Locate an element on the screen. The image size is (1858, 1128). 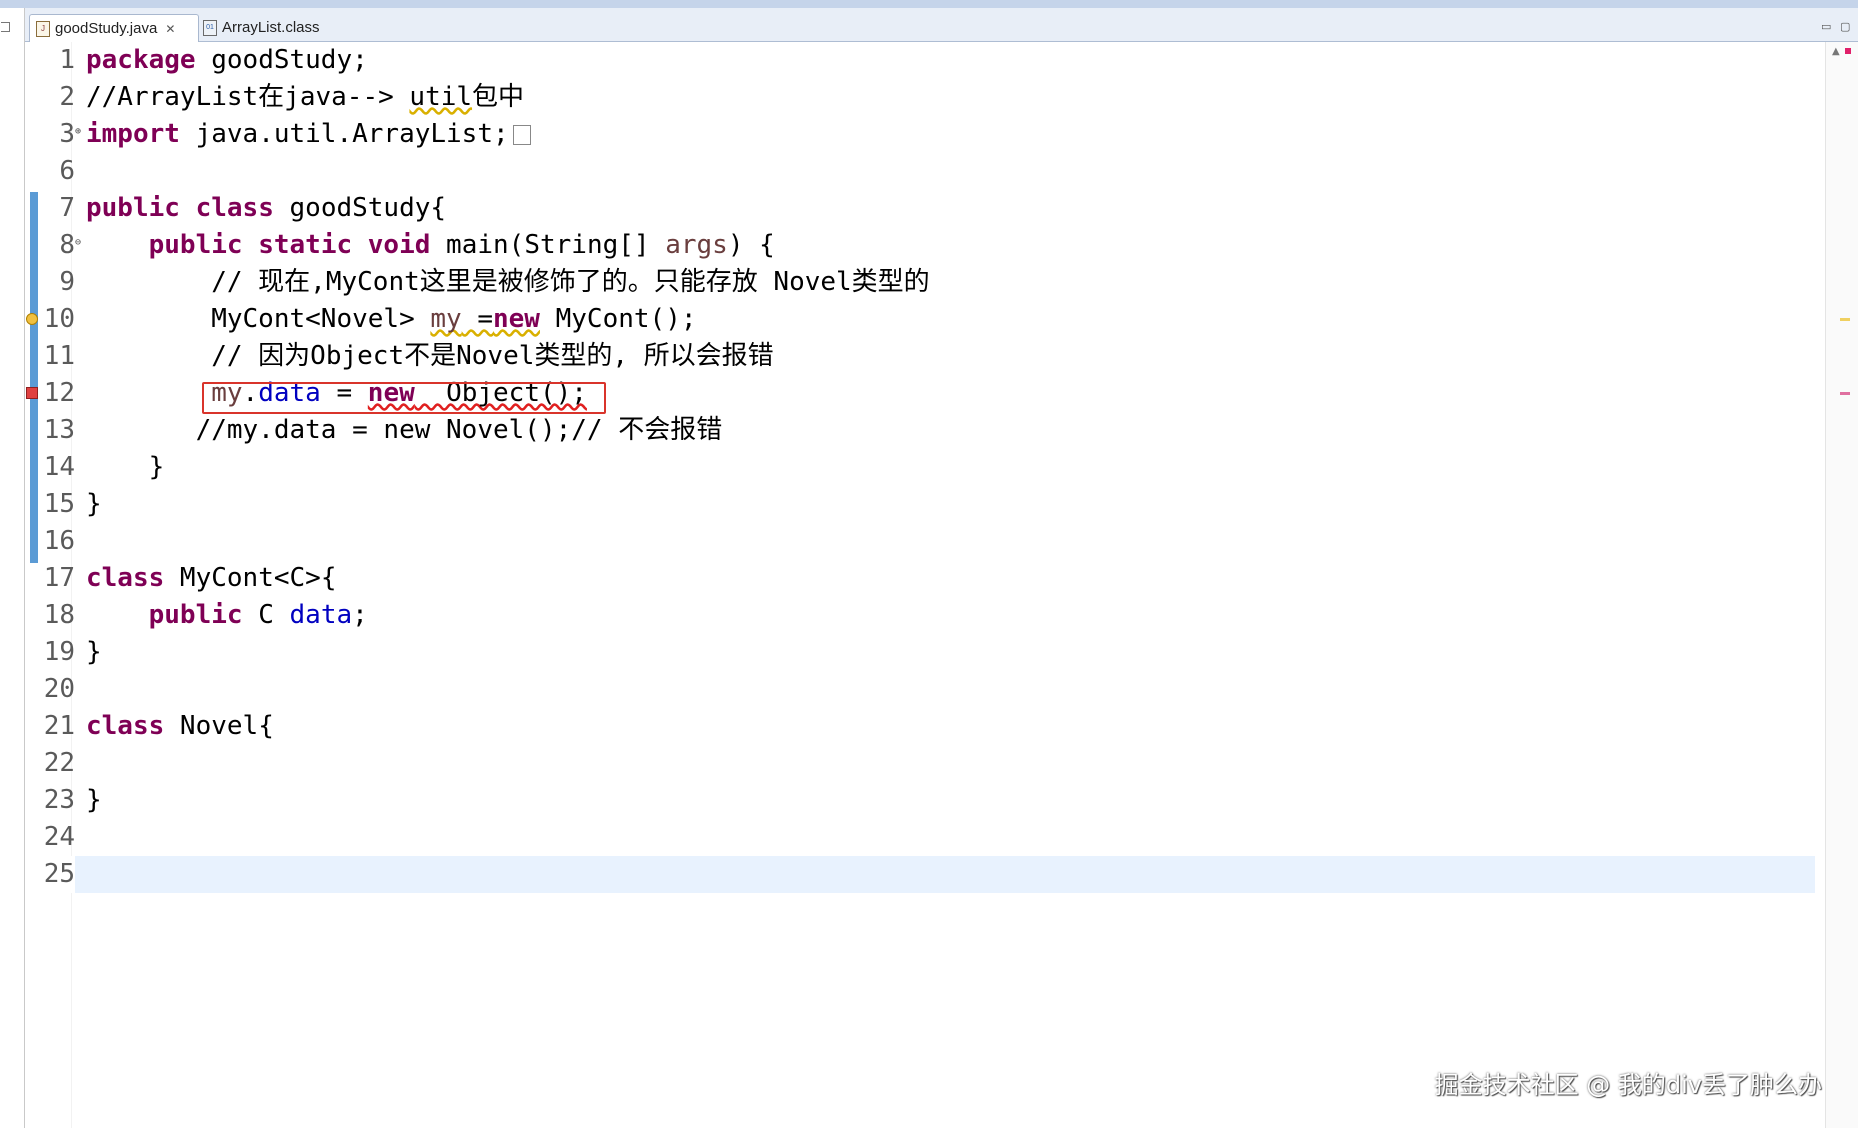
overview-ruler: ▲ is located at coordinates (1841, 585).